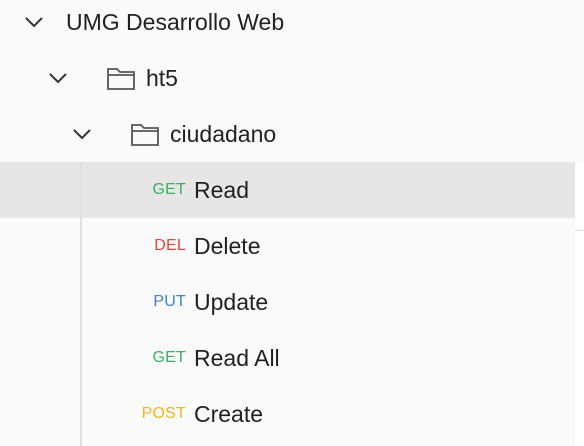 The image size is (584, 446). Describe the element at coordinates (223, 134) in the screenshot. I see `subfolder-name: ciudadano` at that location.